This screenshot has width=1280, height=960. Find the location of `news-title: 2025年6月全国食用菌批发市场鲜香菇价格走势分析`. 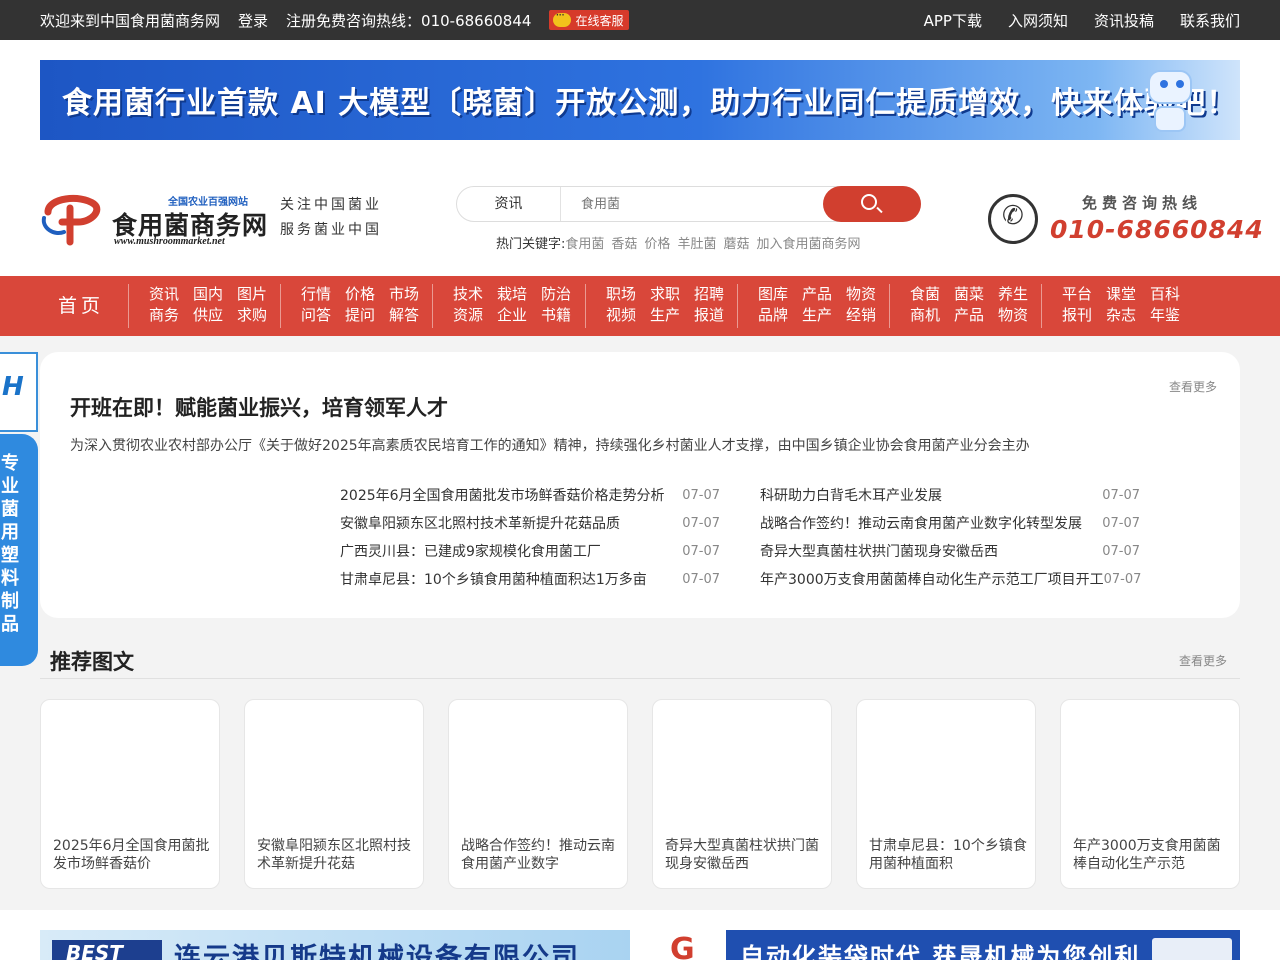

news-title: 2025年6月全国食用菌批发市场鲜香菇价格走势分析 is located at coordinates (502, 500).